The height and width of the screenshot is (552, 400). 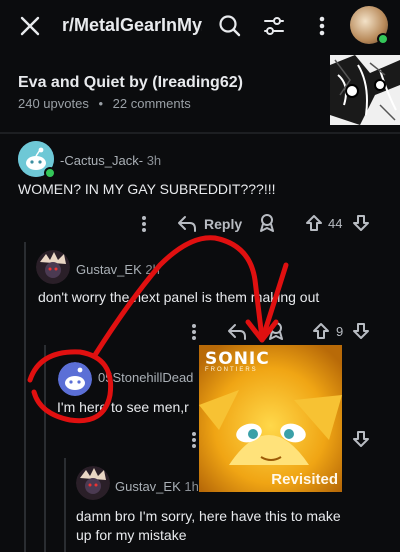 What do you see at coordinates (237, 359) in the screenshot?
I see `sonic-logo-text: SONIC` at bounding box center [237, 359].